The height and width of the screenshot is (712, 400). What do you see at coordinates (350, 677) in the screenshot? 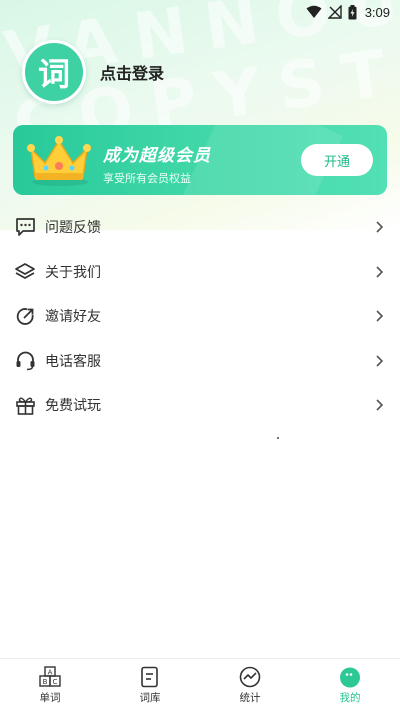
I see `profile-icon` at bounding box center [350, 677].